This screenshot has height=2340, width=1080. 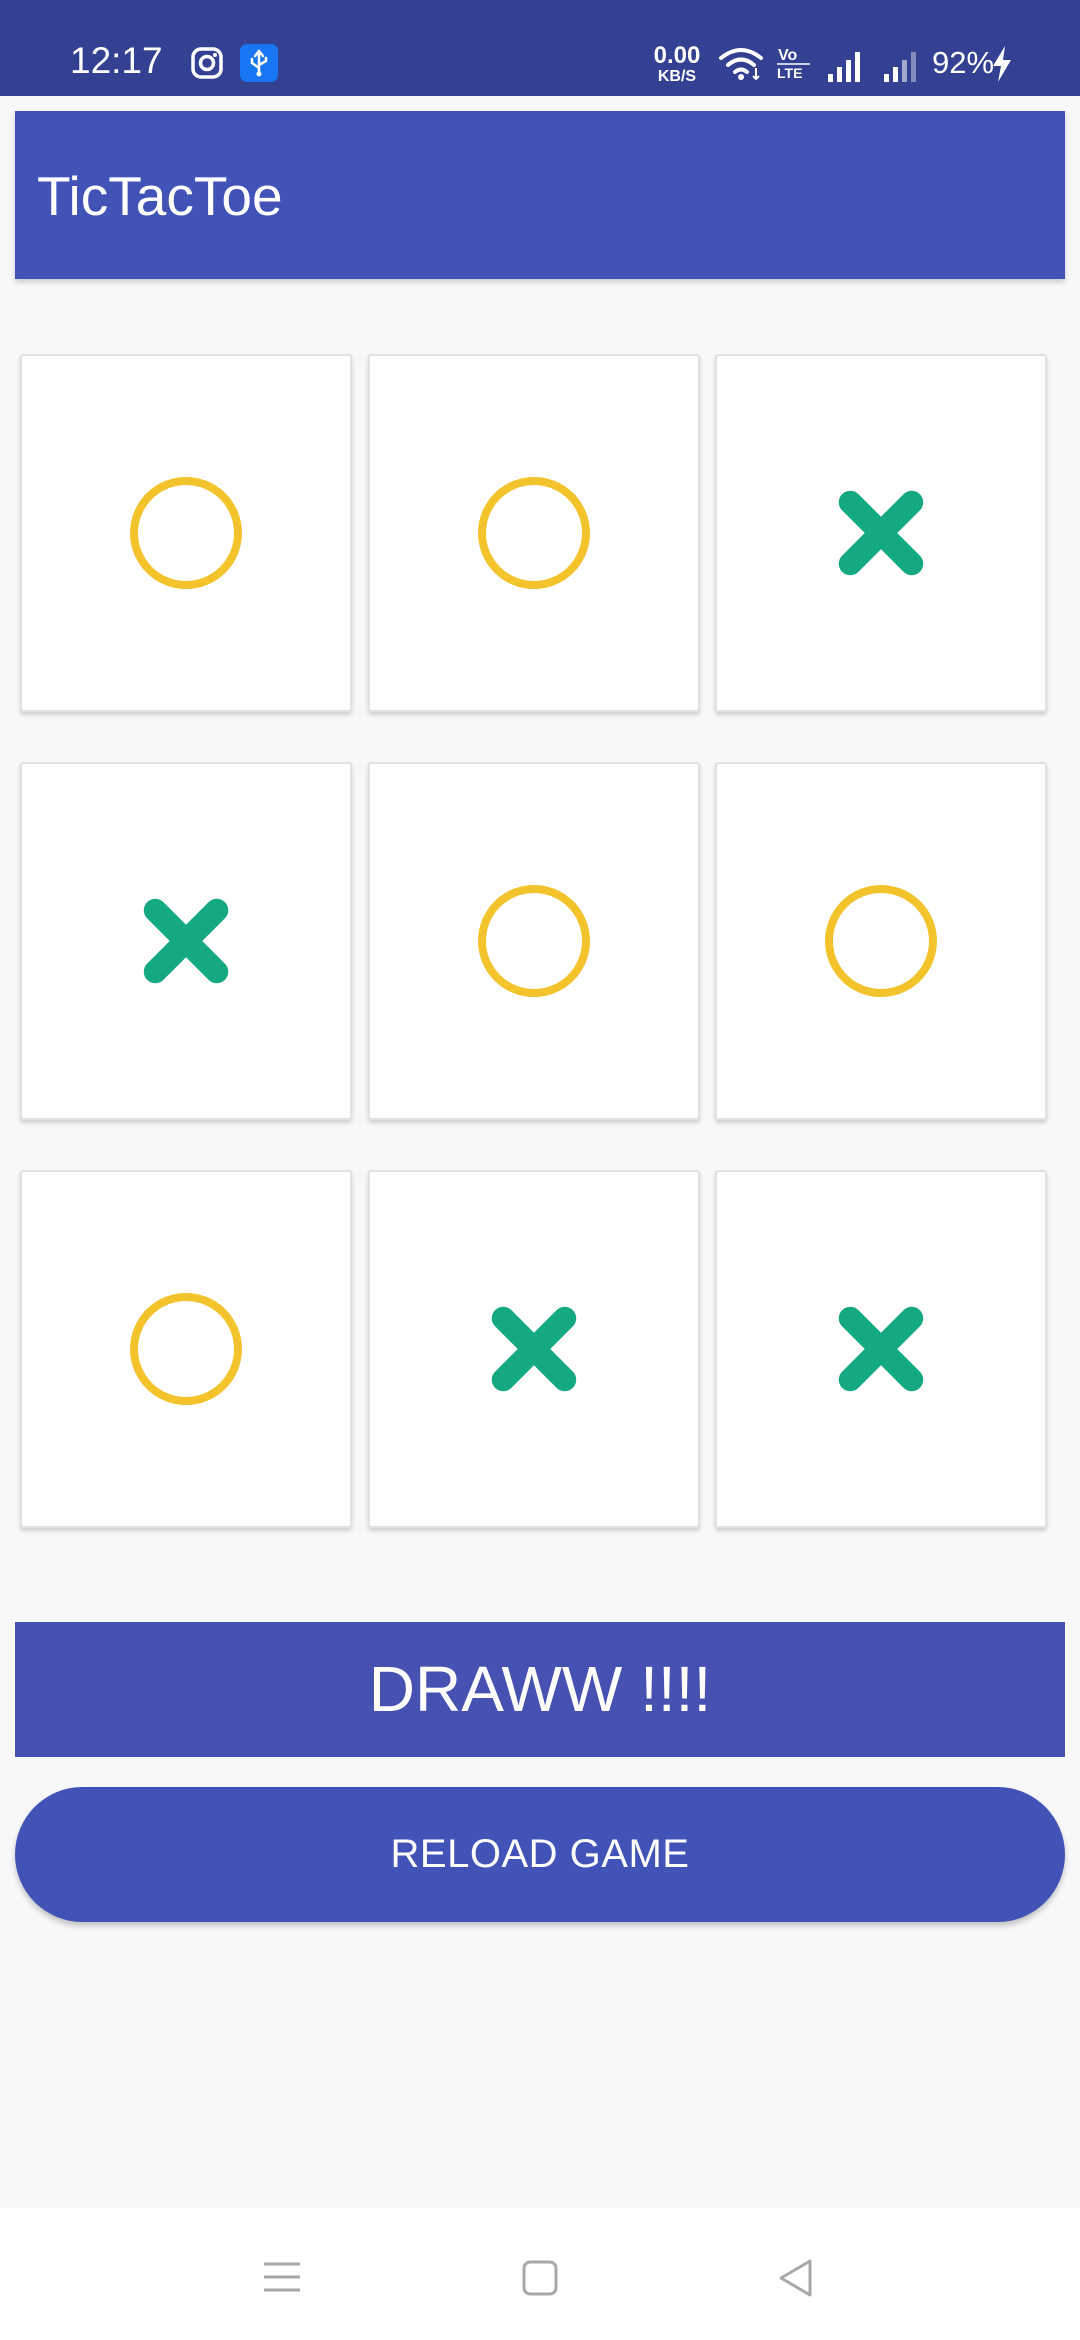 I want to click on network-speed-value: 0.00, so click(x=677, y=55).